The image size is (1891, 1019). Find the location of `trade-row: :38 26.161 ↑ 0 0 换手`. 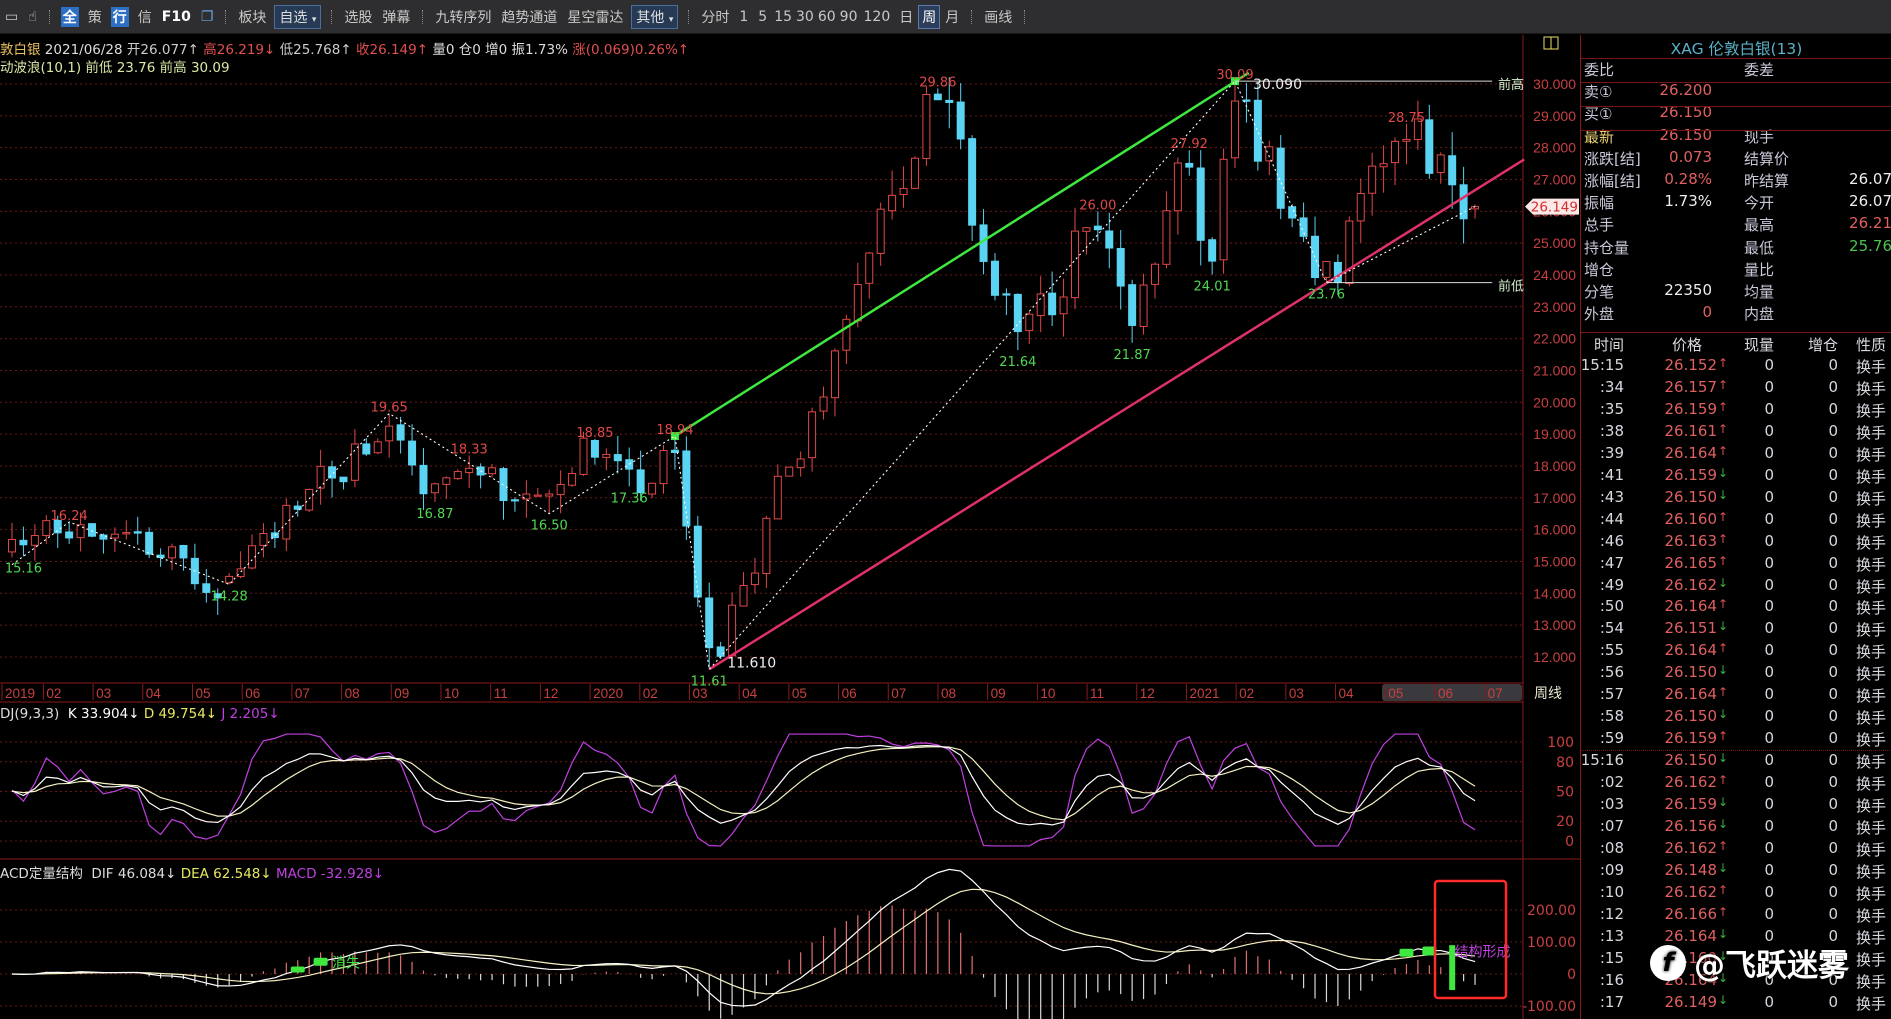

trade-row: :38 26.161 ↑ 0 0 换手 is located at coordinates (1736, 433).